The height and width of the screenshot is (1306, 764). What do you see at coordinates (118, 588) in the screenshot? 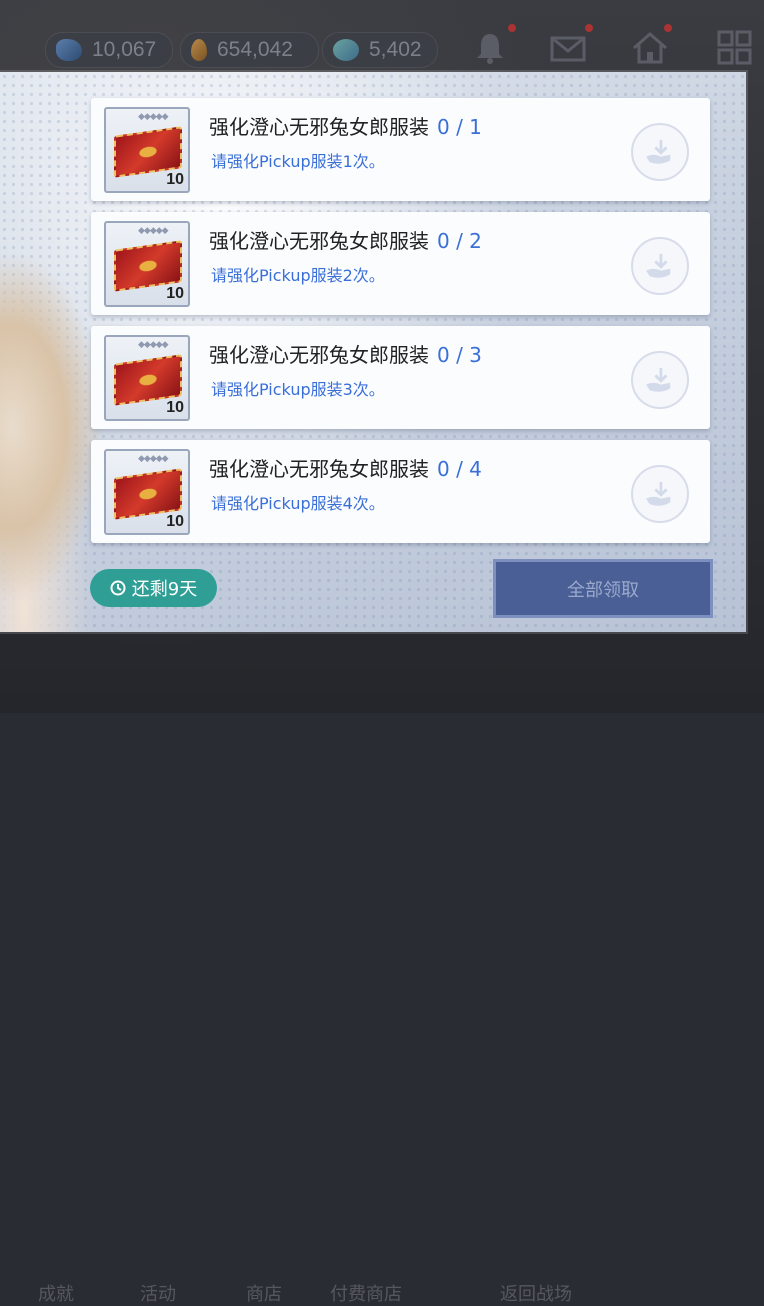
I see `clock-icon` at bounding box center [118, 588].